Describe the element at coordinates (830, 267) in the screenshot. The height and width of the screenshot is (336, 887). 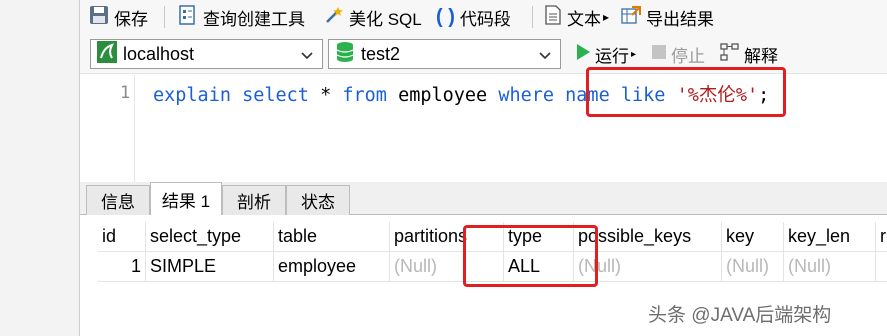
I see `cell-key-len: (Null)` at that location.